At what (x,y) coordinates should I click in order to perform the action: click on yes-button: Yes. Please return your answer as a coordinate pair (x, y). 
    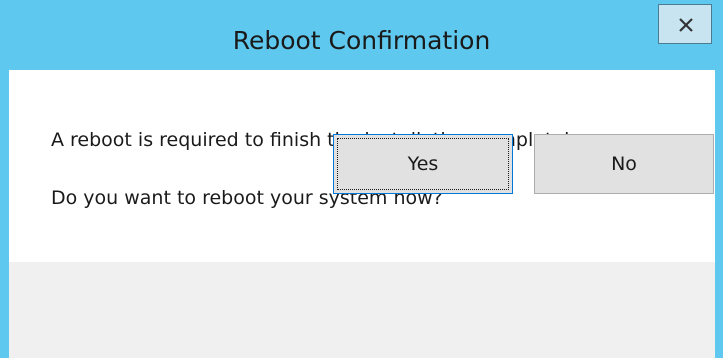
    Looking at the image, I should click on (423, 164).